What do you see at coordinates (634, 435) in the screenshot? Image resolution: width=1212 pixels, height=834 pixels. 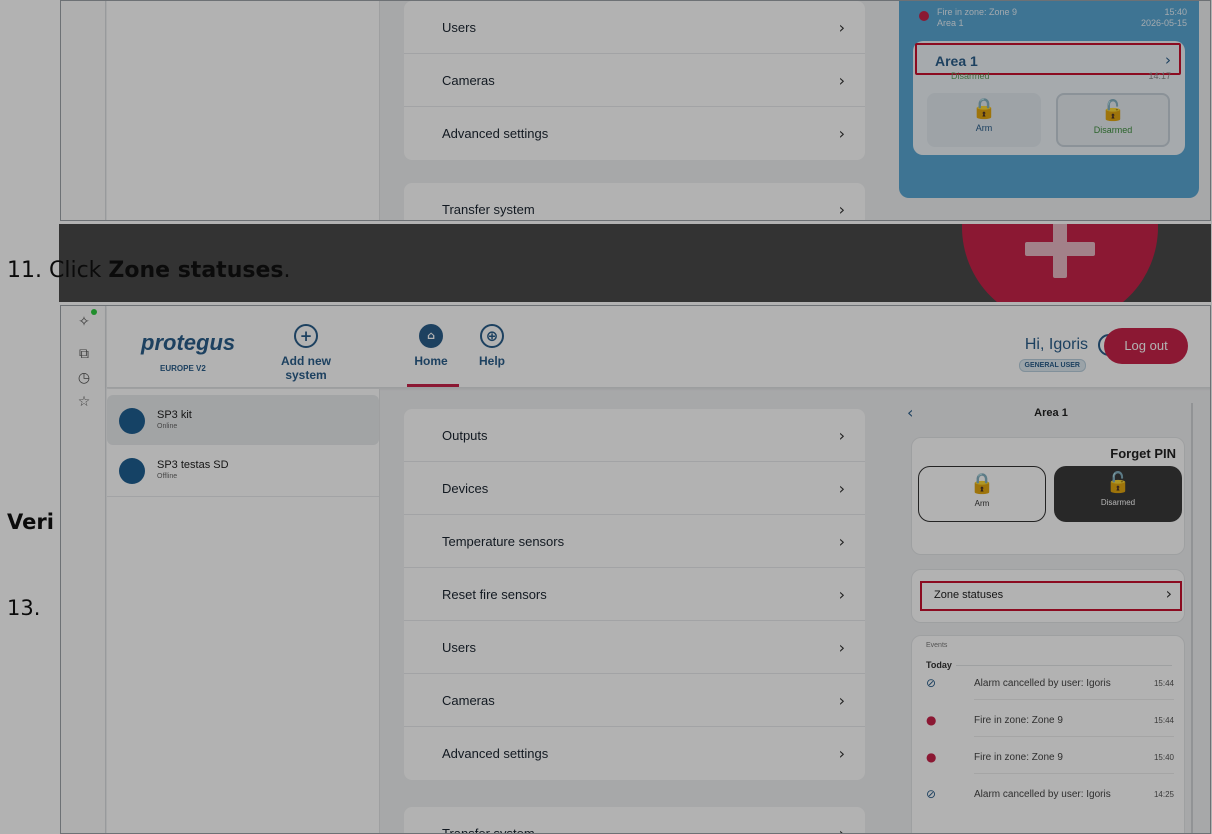 I see `menu-item-outputs: Outputs ›` at bounding box center [634, 435].